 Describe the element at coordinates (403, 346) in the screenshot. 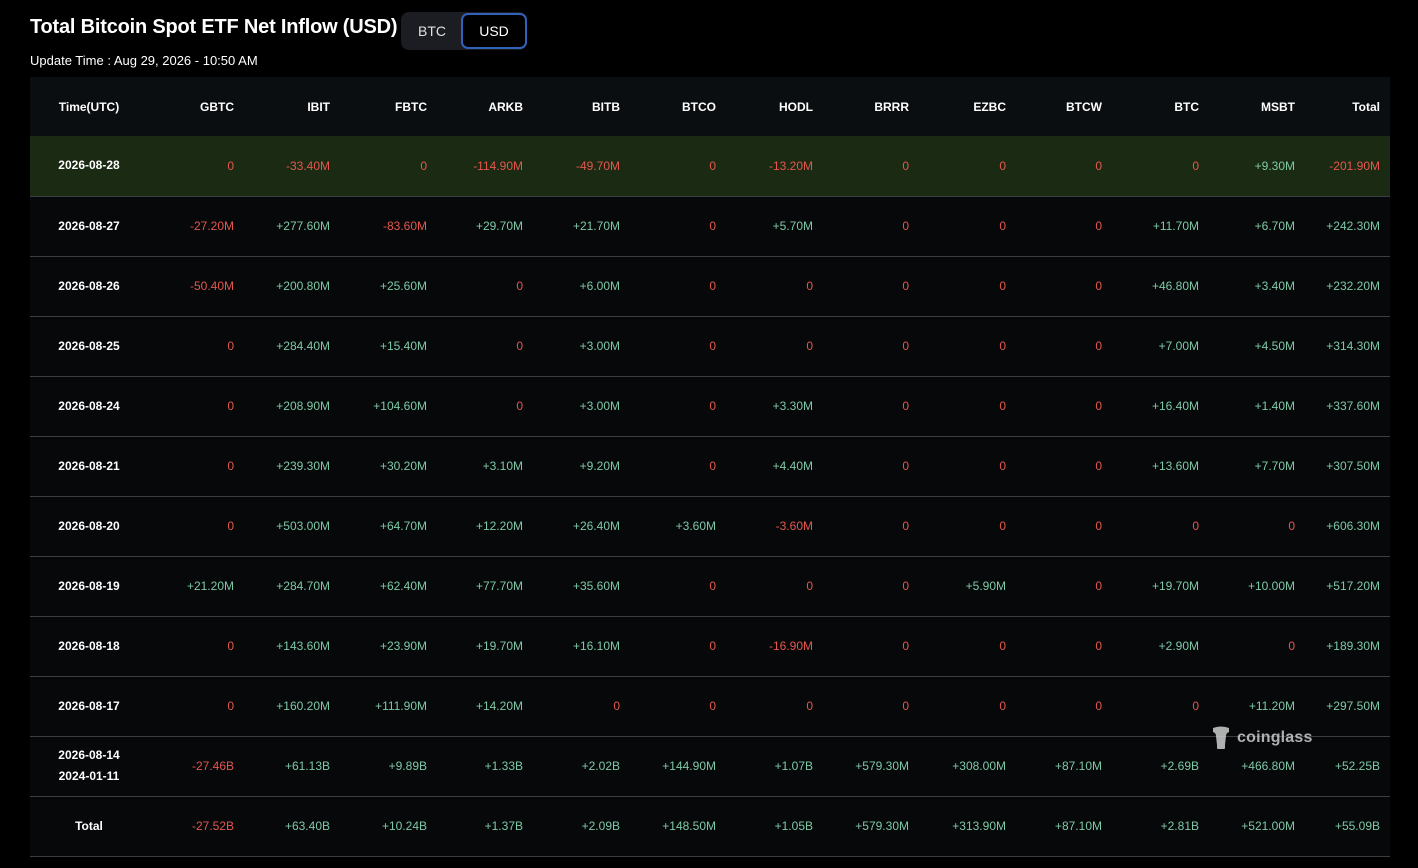

I see `value-cell-fbtc: +15.40M` at that location.